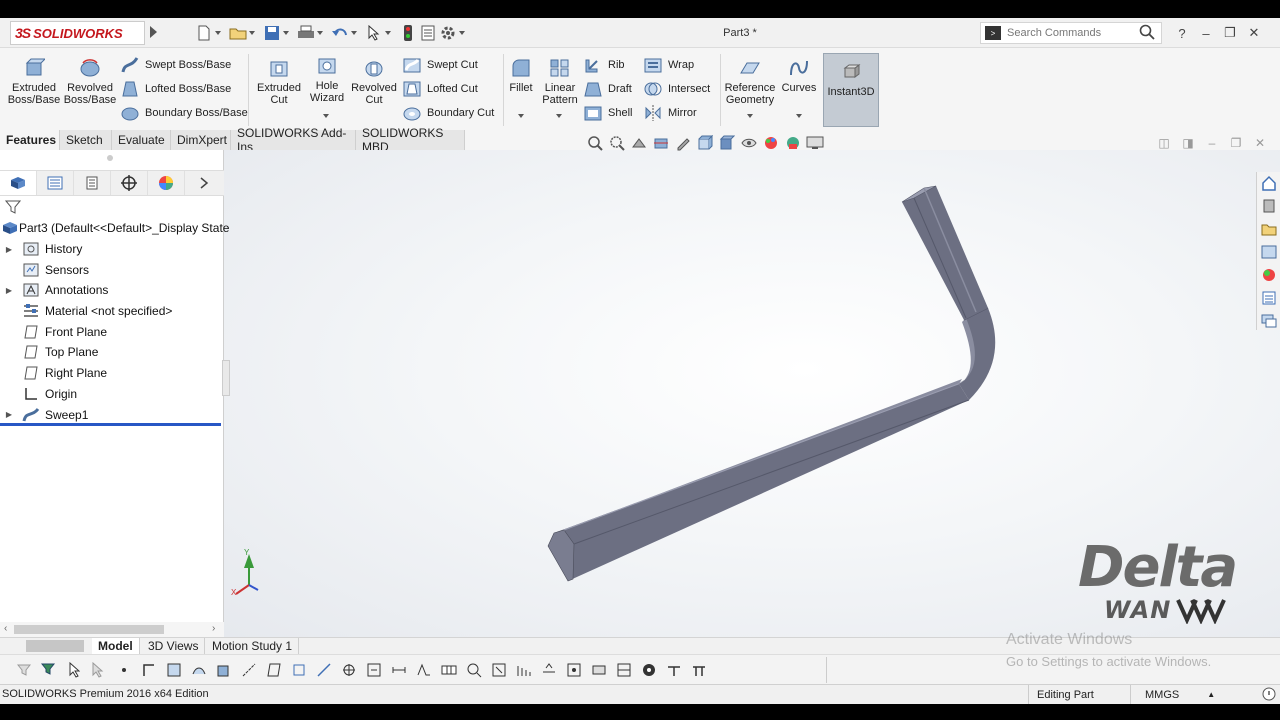 The height and width of the screenshot is (720, 1280). I want to click on options-dropdown-icon, so click(462, 33).